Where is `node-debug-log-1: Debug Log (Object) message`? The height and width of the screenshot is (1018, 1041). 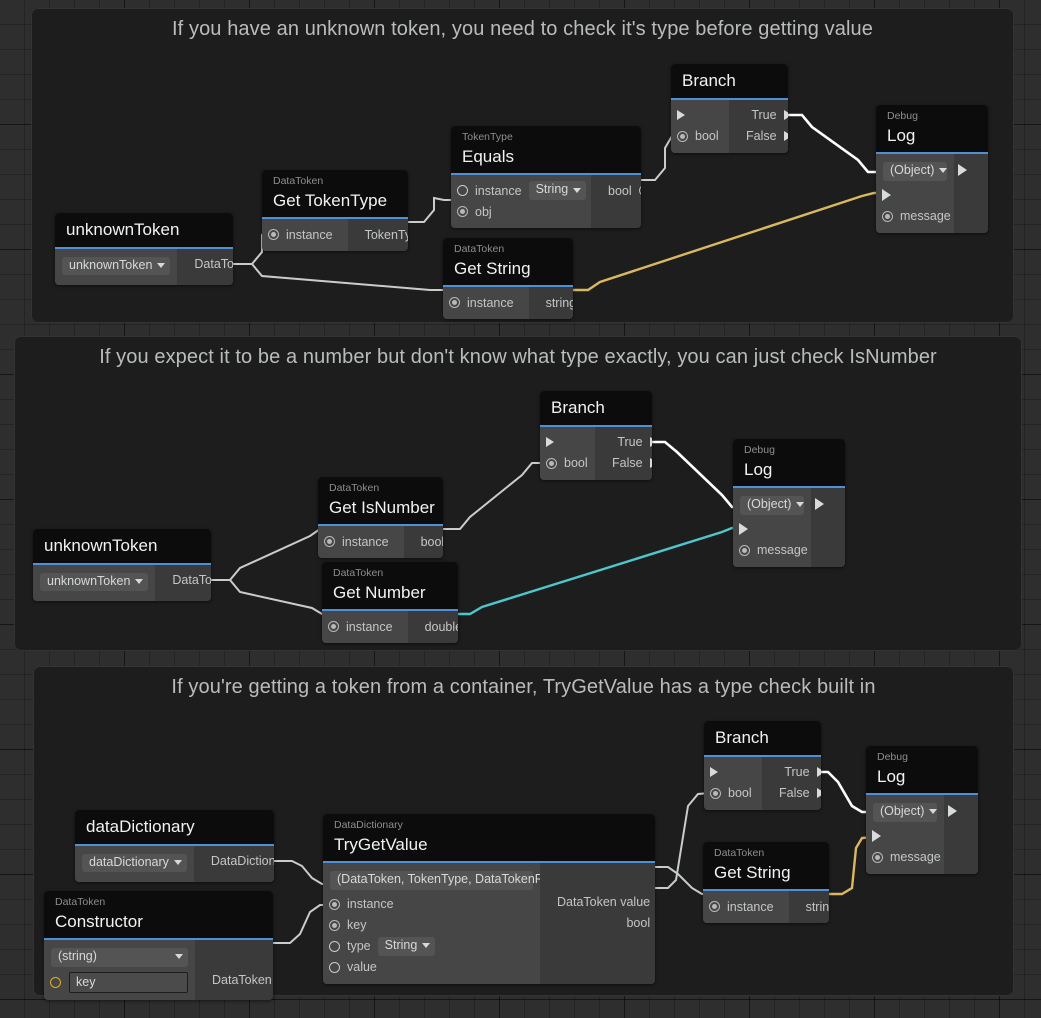 node-debug-log-1: Debug Log (Object) message is located at coordinates (932, 169).